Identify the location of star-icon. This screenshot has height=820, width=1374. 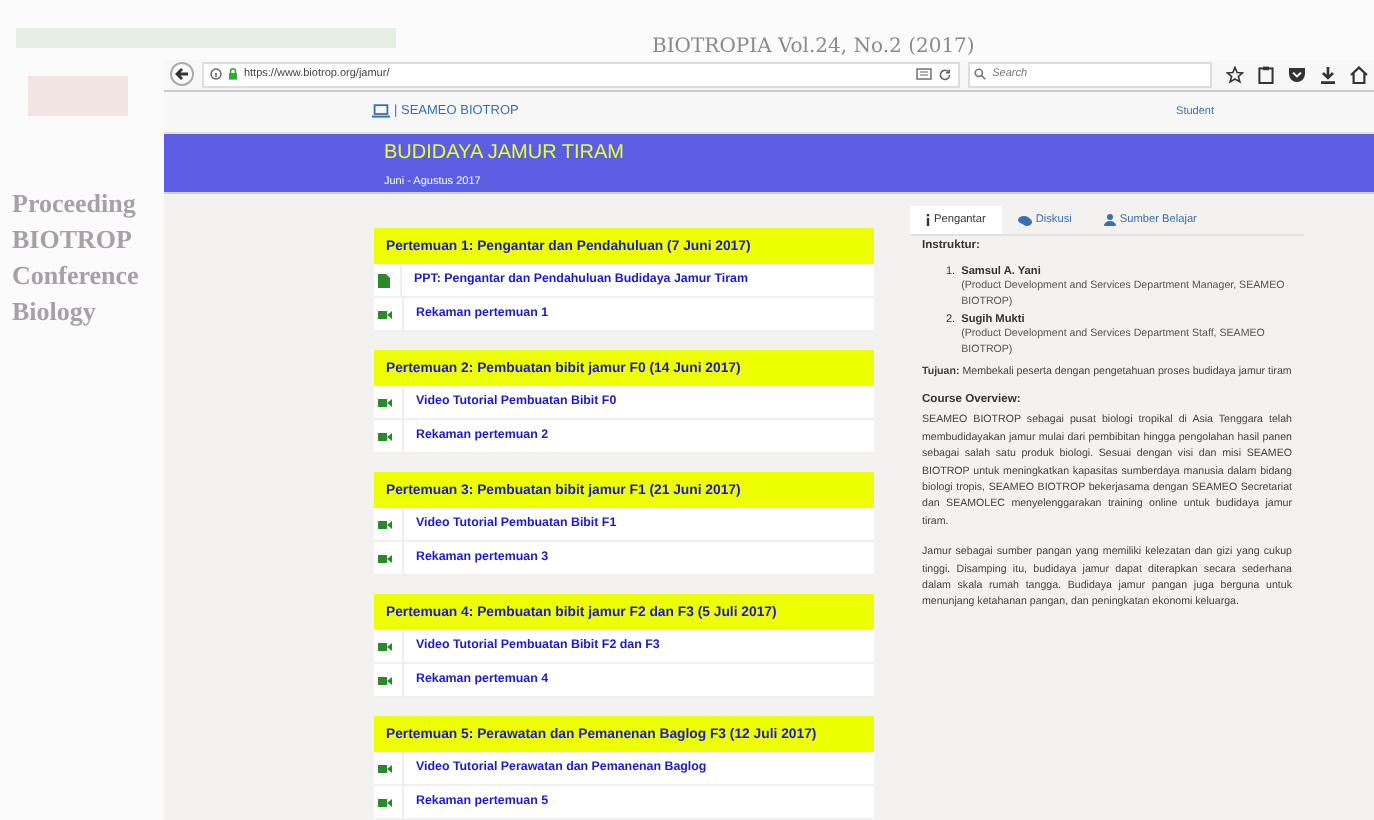
(1235, 74).